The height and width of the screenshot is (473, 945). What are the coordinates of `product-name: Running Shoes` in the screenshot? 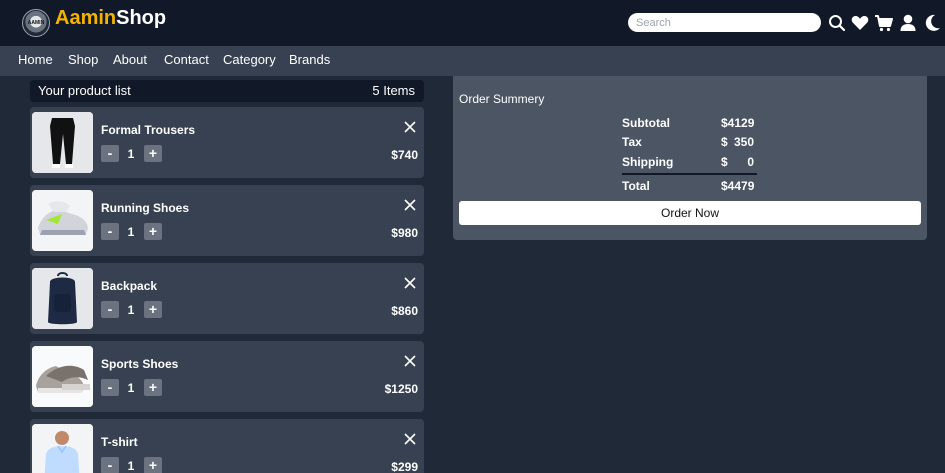 It's located at (145, 208).